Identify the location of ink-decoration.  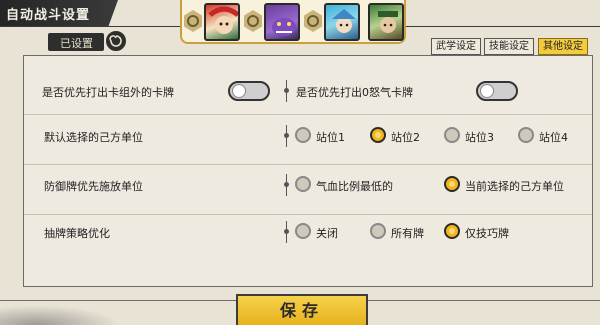
(60, 315).